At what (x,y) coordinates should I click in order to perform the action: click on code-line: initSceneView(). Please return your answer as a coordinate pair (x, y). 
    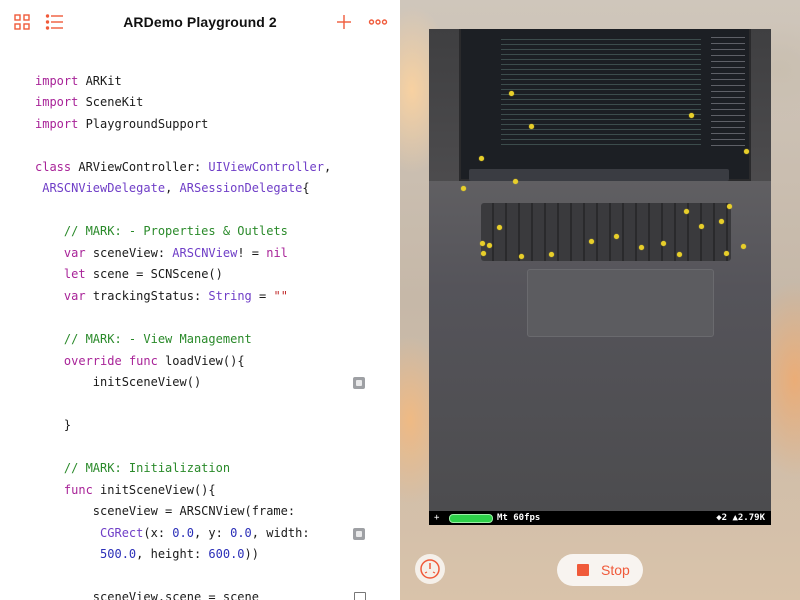
    Looking at the image, I should click on (118, 382).